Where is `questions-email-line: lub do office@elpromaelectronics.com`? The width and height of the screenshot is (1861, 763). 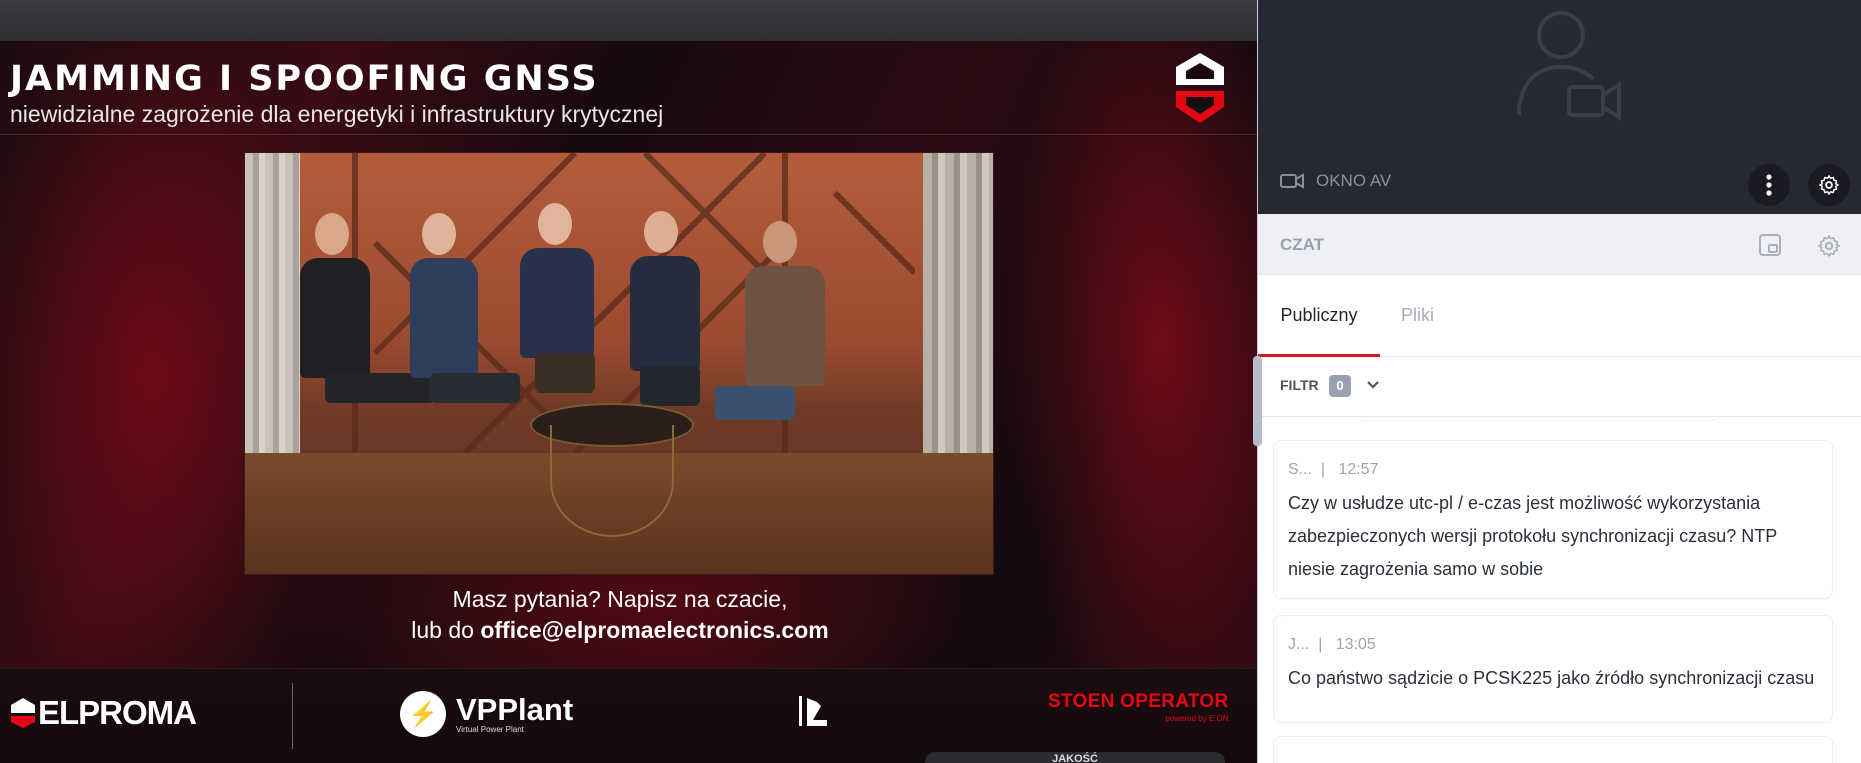
questions-email-line: lub do office@elpromaelectronics.com is located at coordinates (620, 630).